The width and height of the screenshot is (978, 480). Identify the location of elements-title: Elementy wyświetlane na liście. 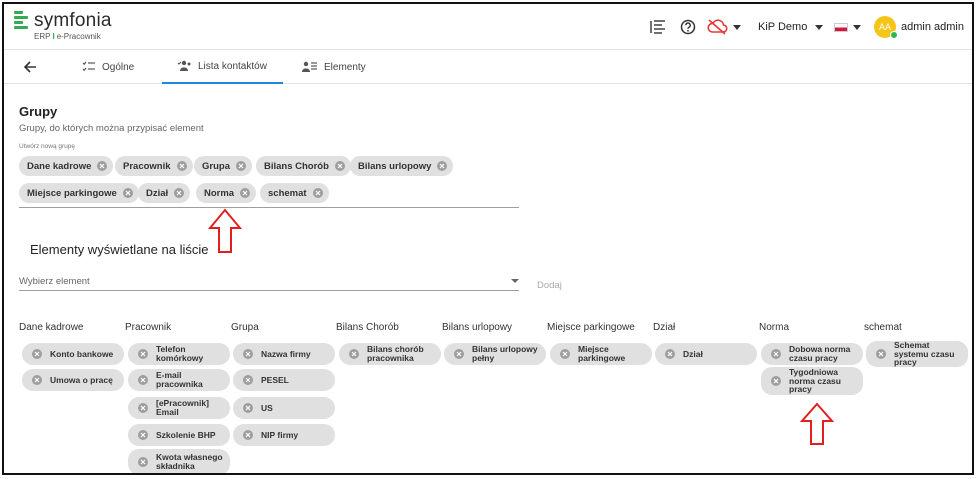
(119, 249).